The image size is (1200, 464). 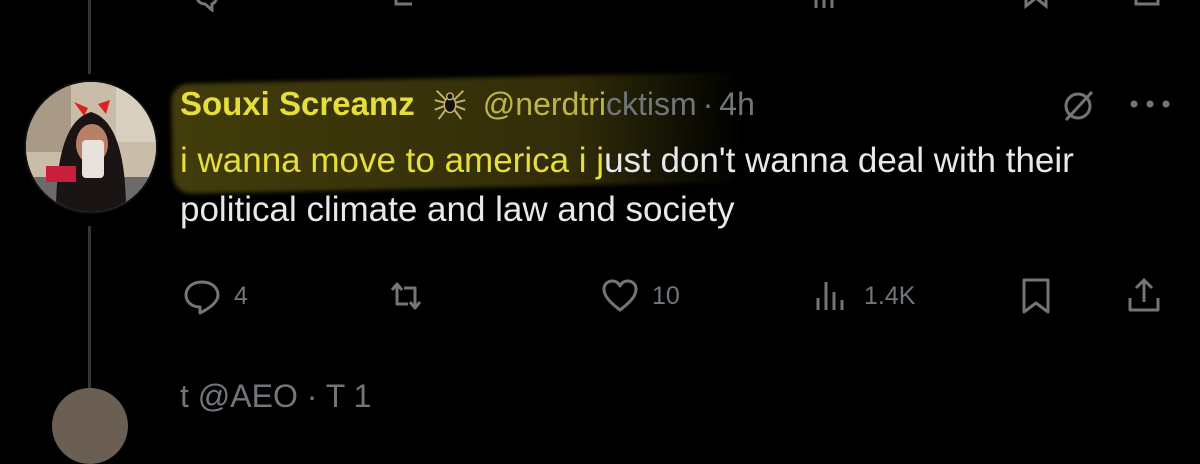 What do you see at coordinates (651, 103) in the screenshot?
I see `handle-rest: cktism` at bounding box center [651, 103].